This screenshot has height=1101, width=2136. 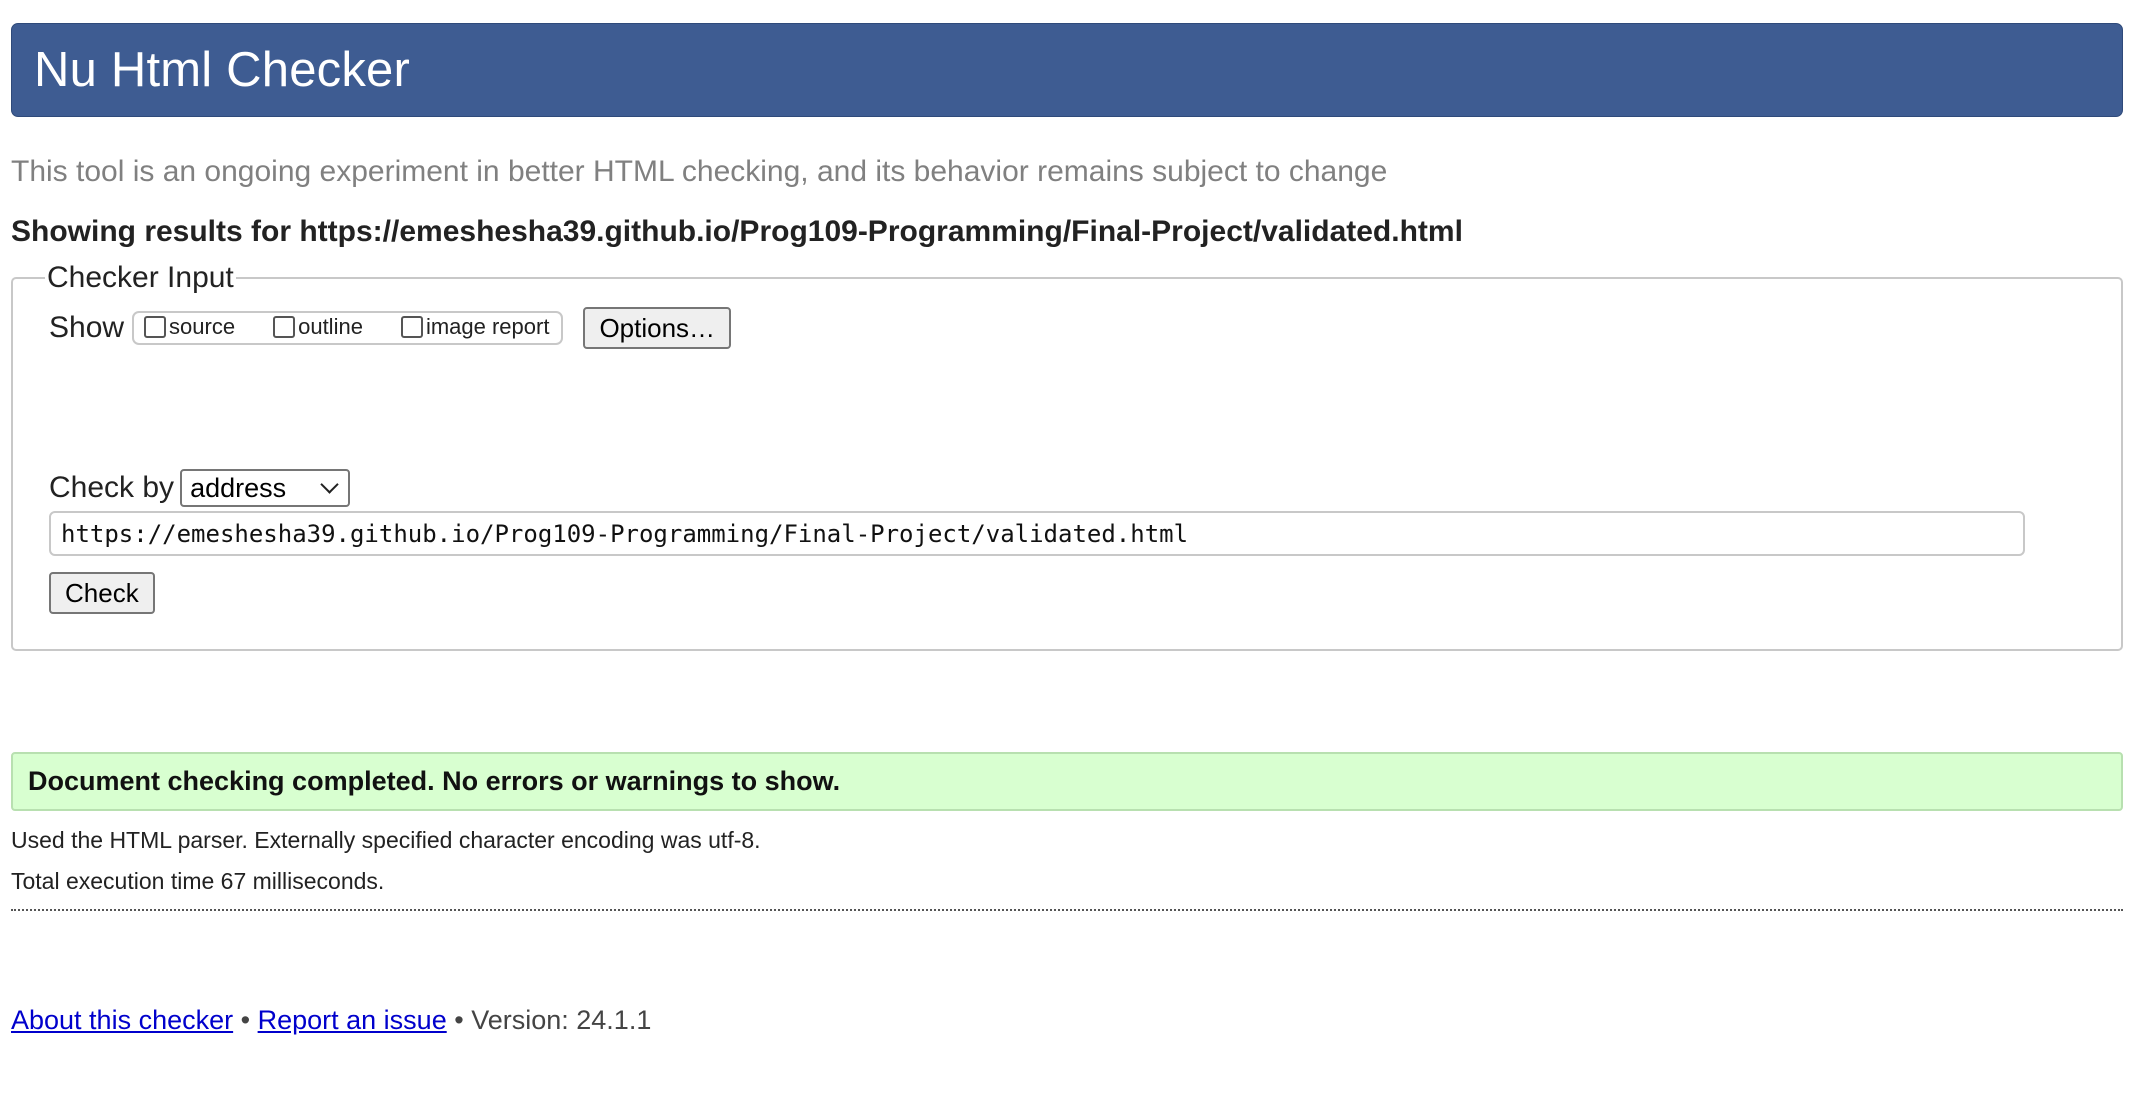 I want to click on check-by-select: address, so click(x=265, y=488).